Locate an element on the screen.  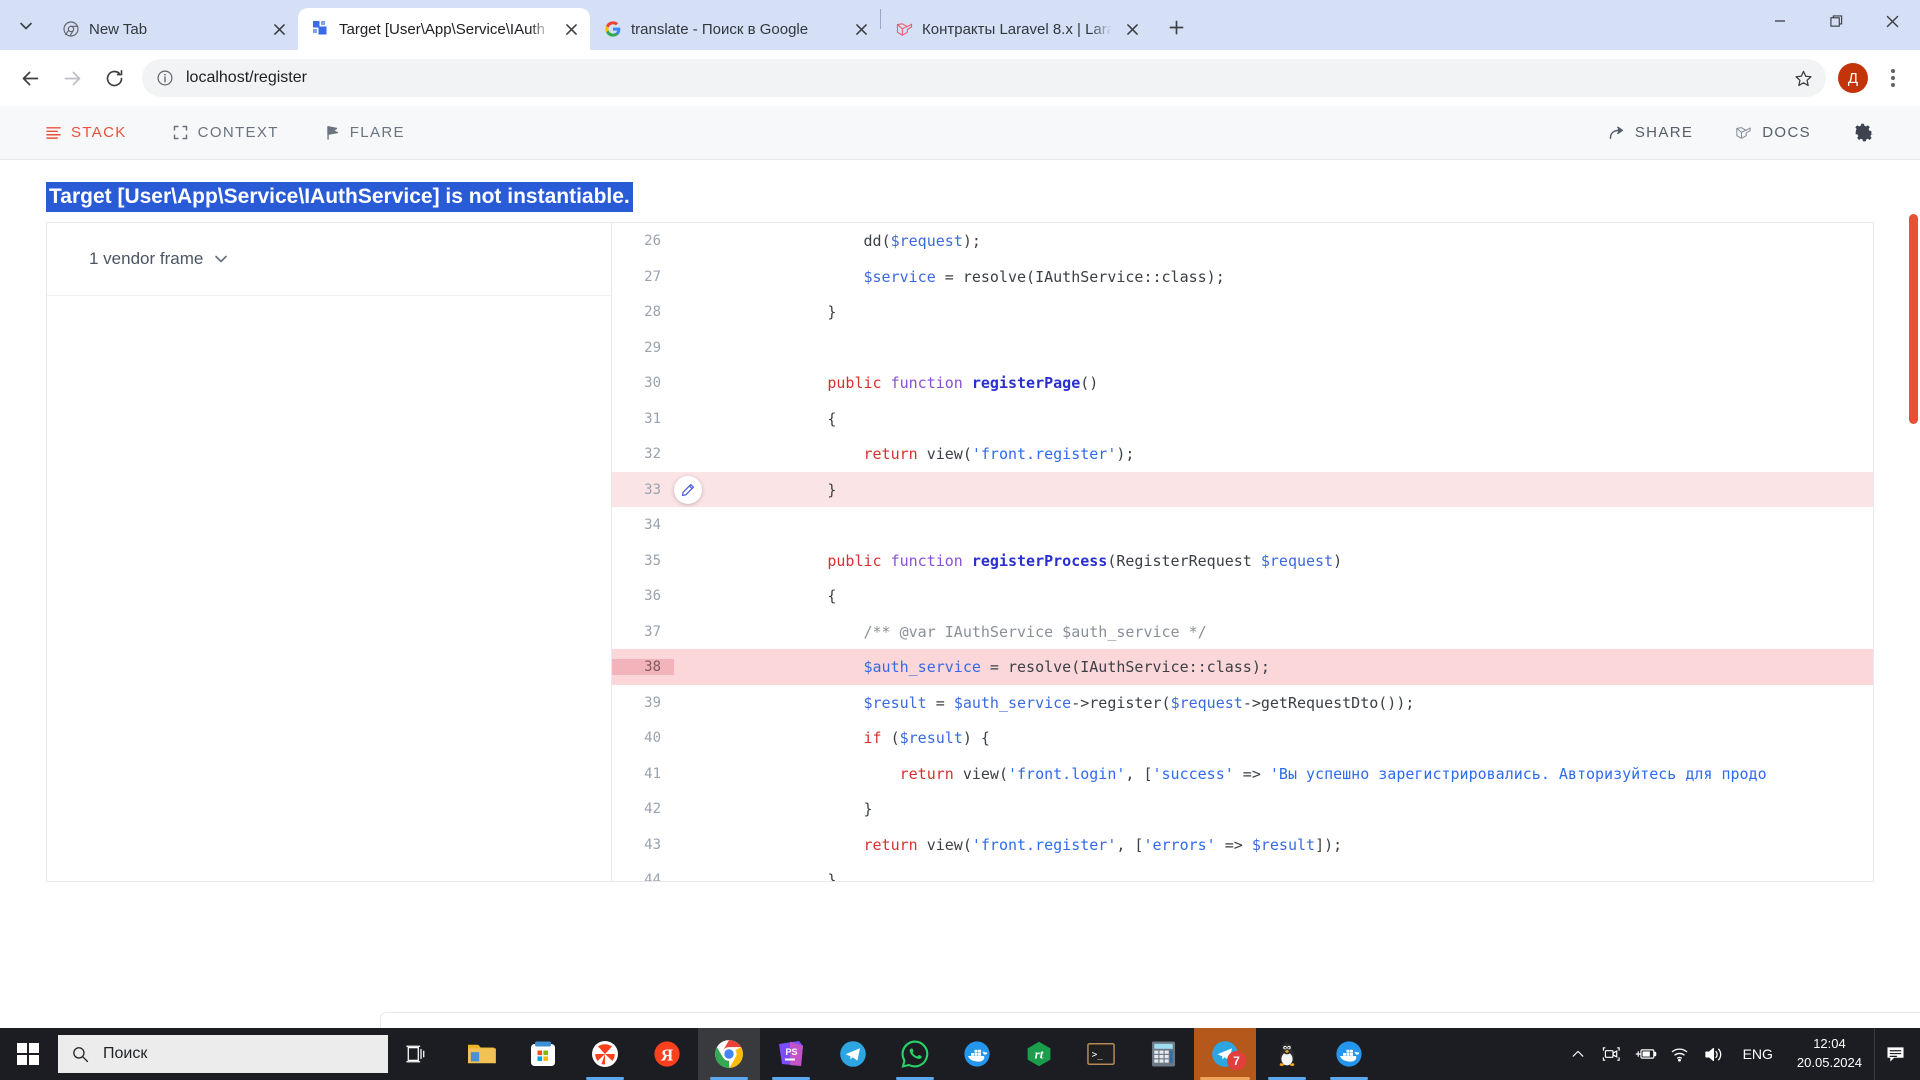
vendor-frames-toggle: 1 vendor frame is located at coordinates (329, 260).